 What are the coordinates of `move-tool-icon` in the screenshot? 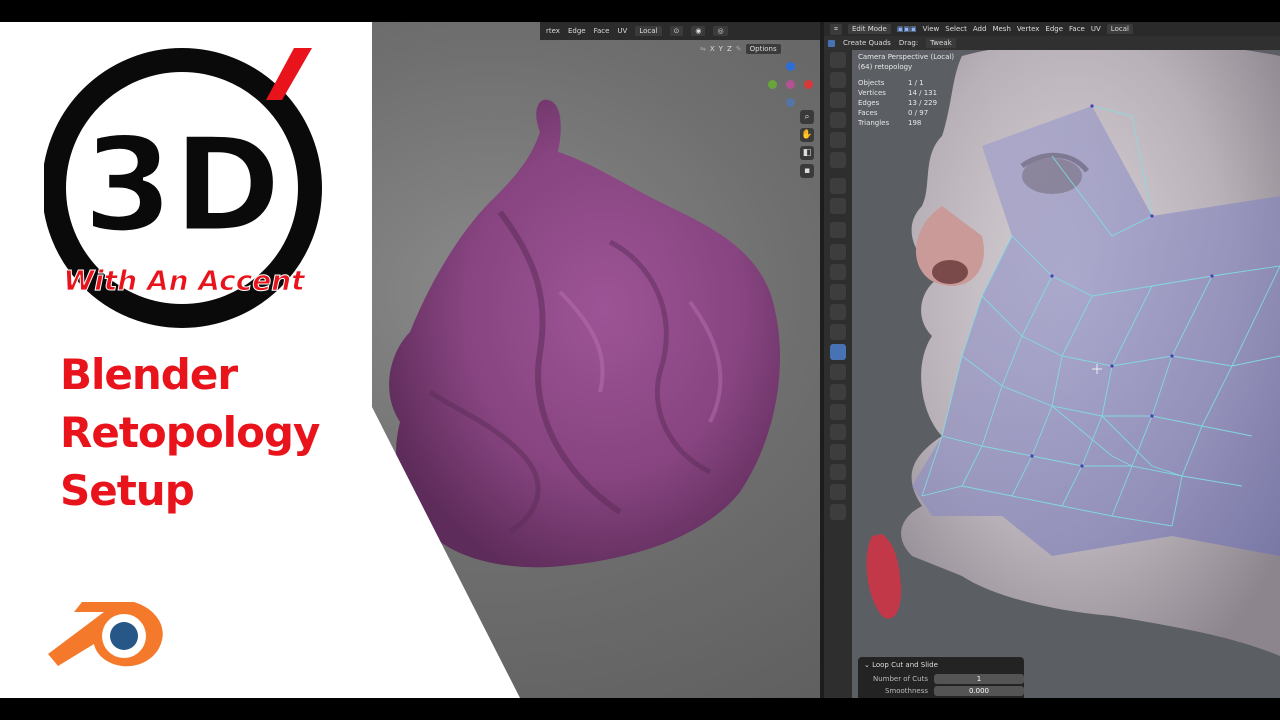 It's located at (838, 100).